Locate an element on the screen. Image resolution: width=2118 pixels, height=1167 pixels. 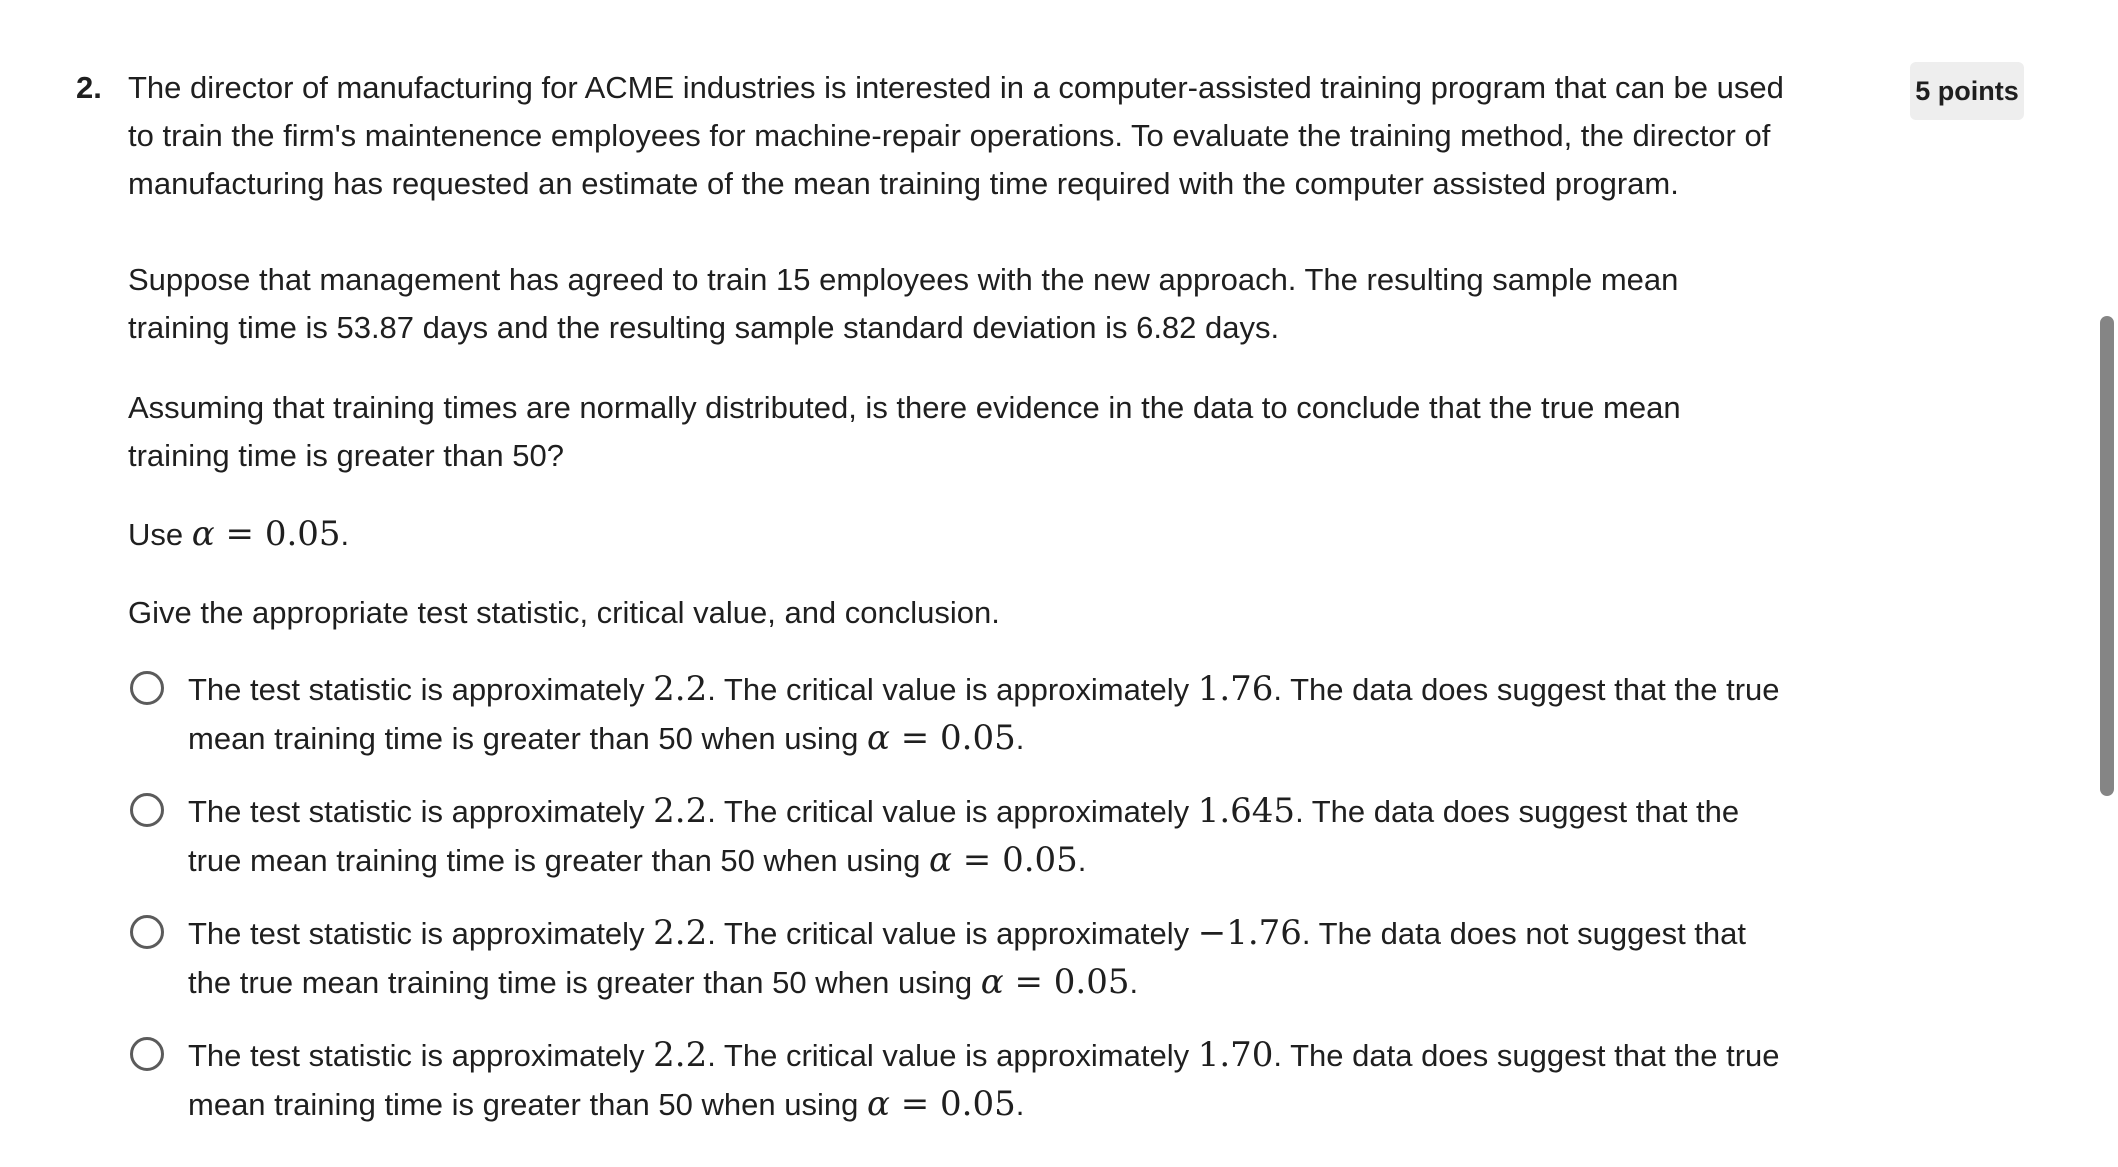
points-badge: 5 points is located at coordinates (1967, 91).